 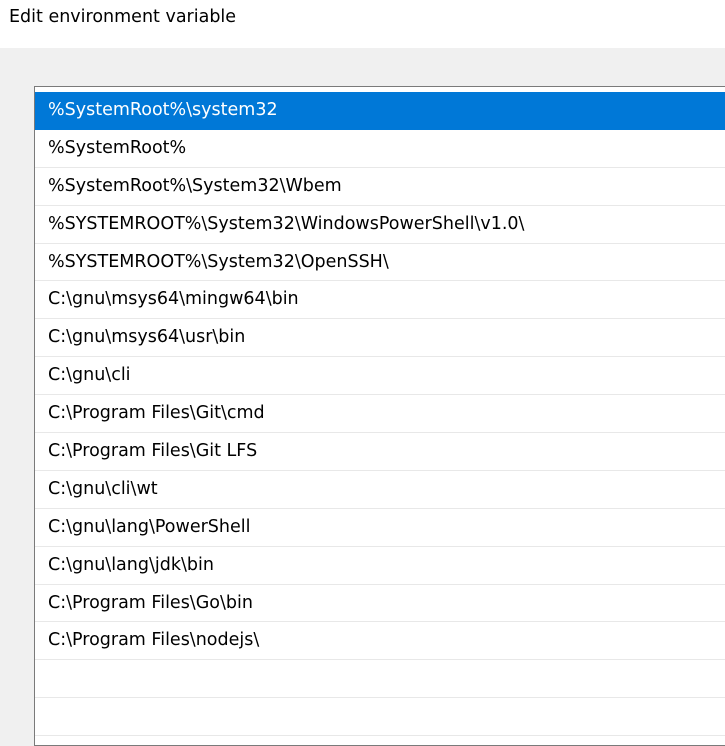 I want to click on dialog-titlebar: Edit environment variable, so click(x=362, y=24).